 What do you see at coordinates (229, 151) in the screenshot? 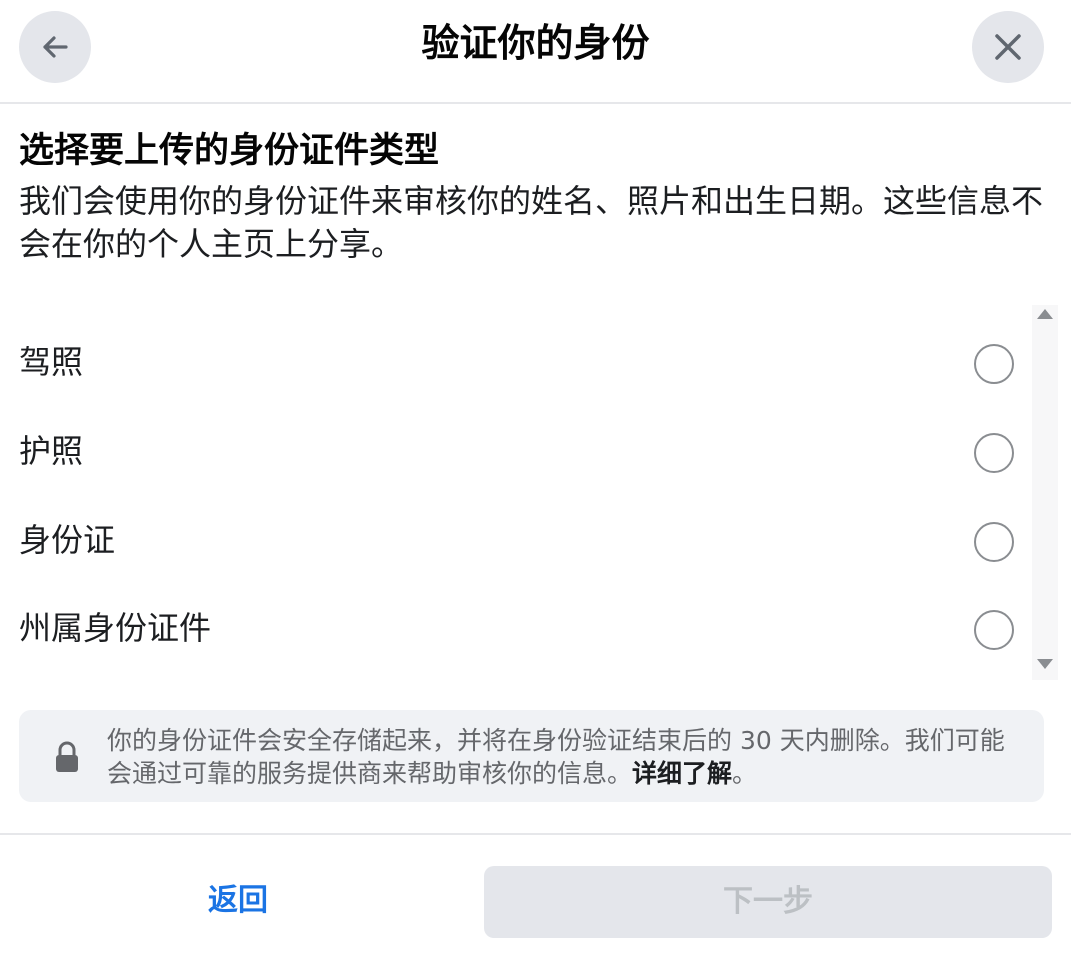
I see `id-type-heading: 选择要上传的身份证件类型` at bounding box center [229, 151].